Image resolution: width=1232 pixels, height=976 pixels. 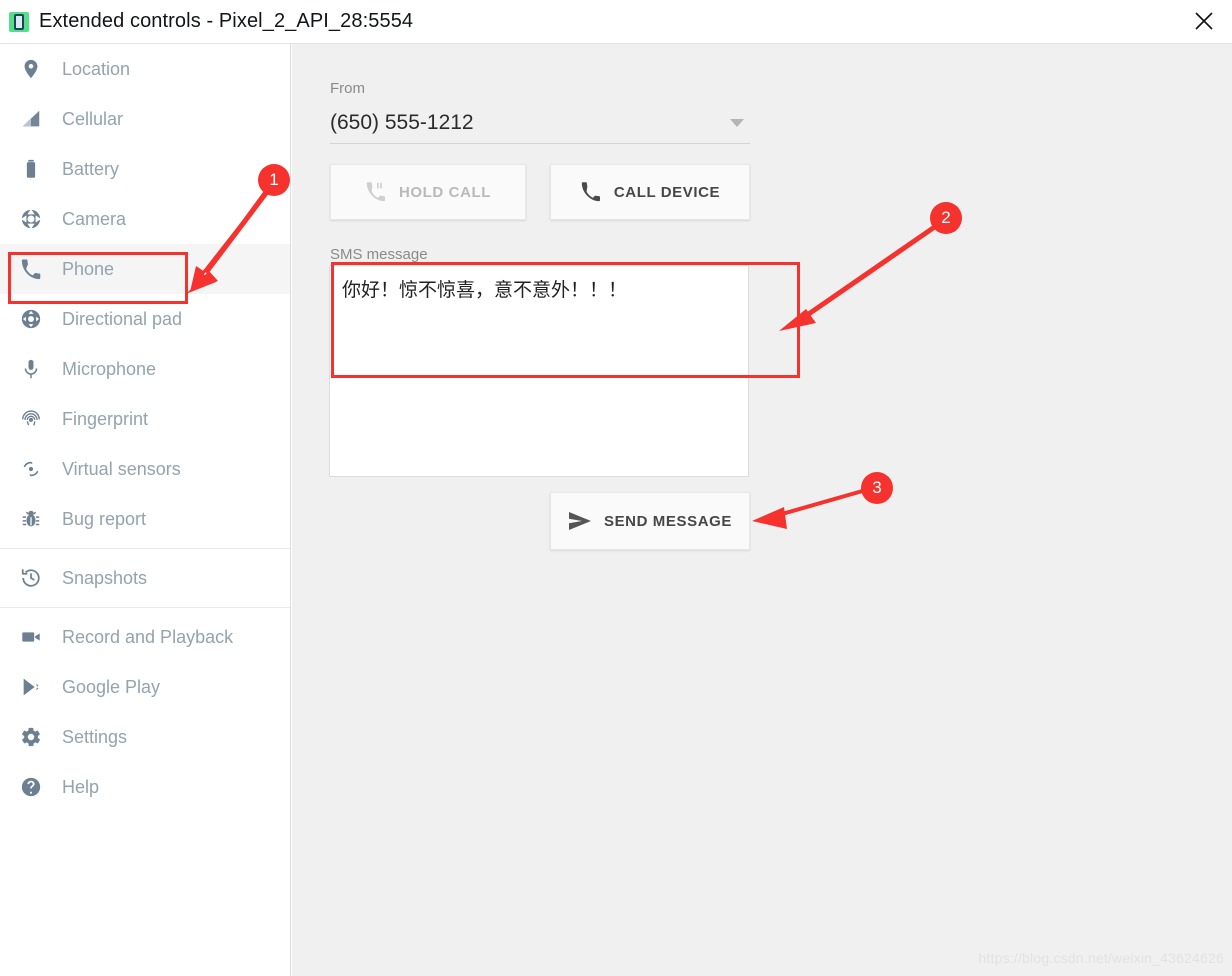 What do you see at coordinates (31, 637) in the screenshot?
I see `video-camera-icon` at bounding box center [31, 637].